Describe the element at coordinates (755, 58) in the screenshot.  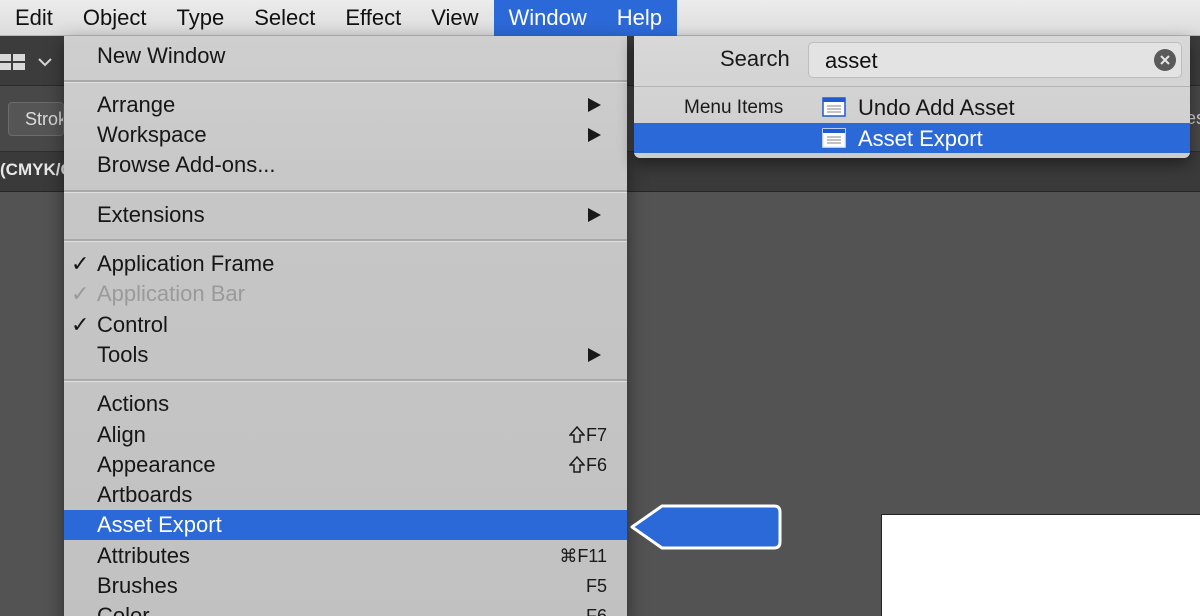
I see `search-label: Search` at that location.